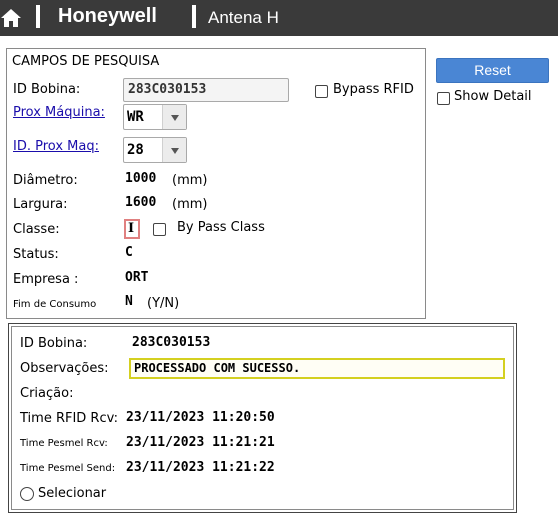  I want to click on classe-label: Classe:, so click(36, 229).